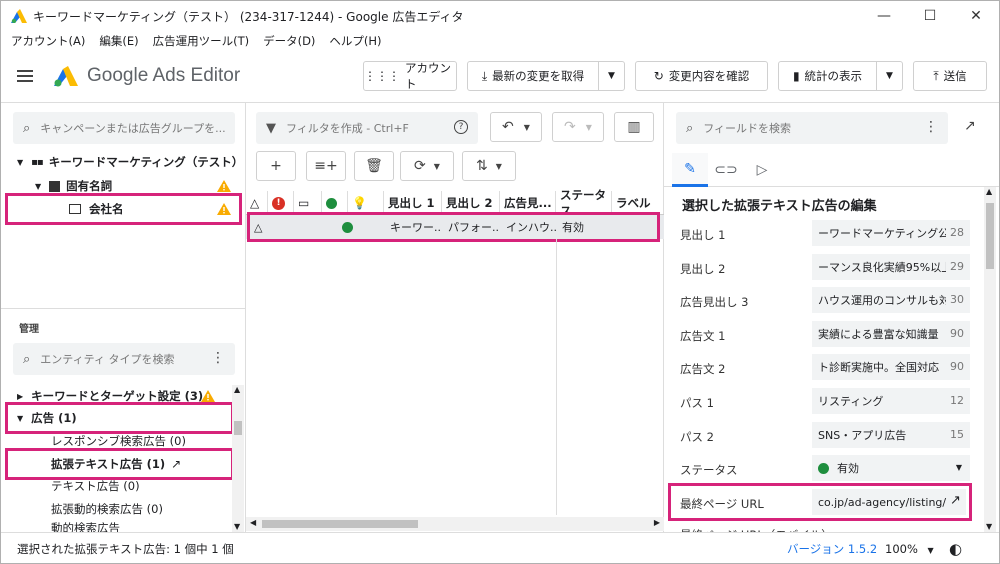 The image size is (1000, 564). Describe the element at coordinates (970, 126) in the screenshot. I see `open-in-new-icon: ↗` at that location.